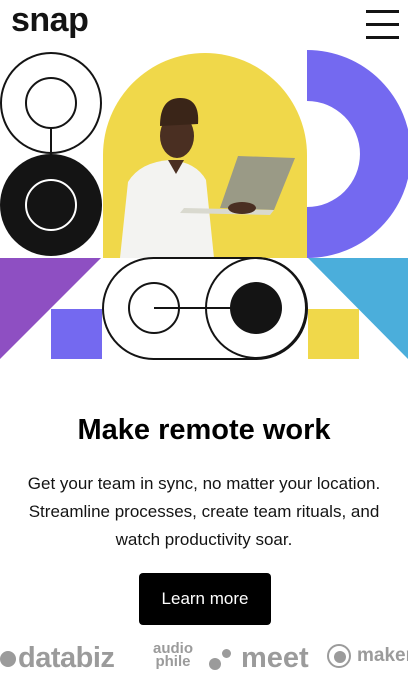 This screenshot has height=684, width=408. What do you see at coordinates (204, 662) in the screenshot?
I see `client-logos: databiz audio phile meet maker` at bounding box center [204, 662].